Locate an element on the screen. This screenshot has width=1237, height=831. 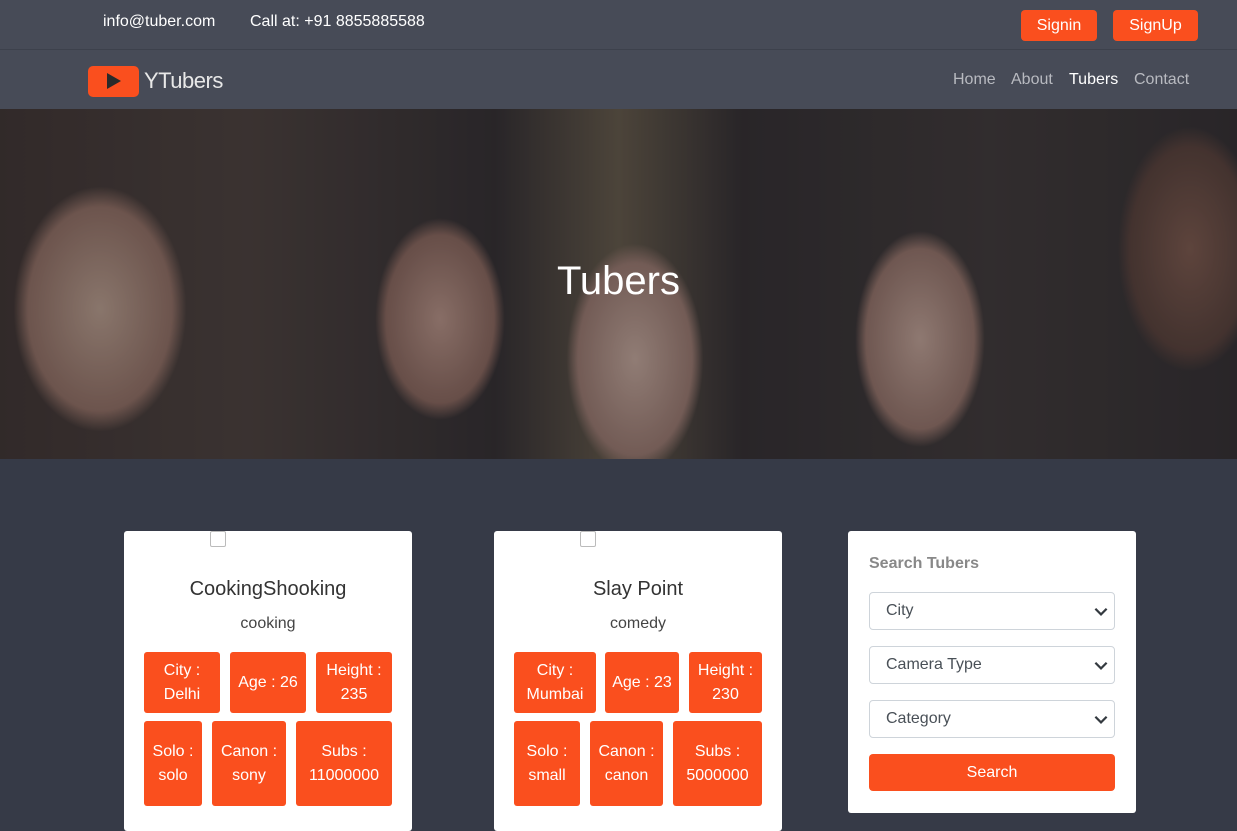
tag-solo: Solo : solo is located at coordinates (173, 763).